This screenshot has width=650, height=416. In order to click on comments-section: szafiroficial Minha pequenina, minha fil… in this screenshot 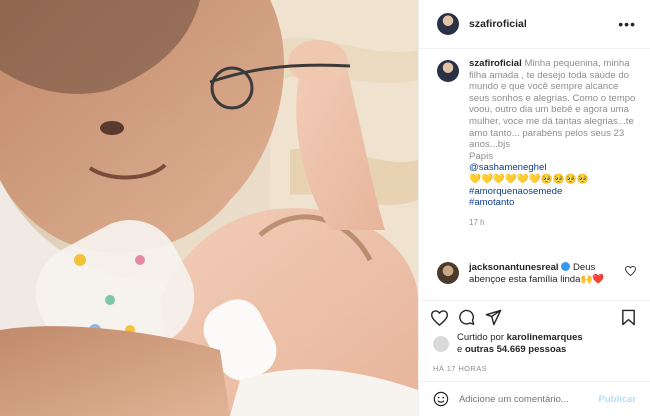, I will do `click(538, 143)`.